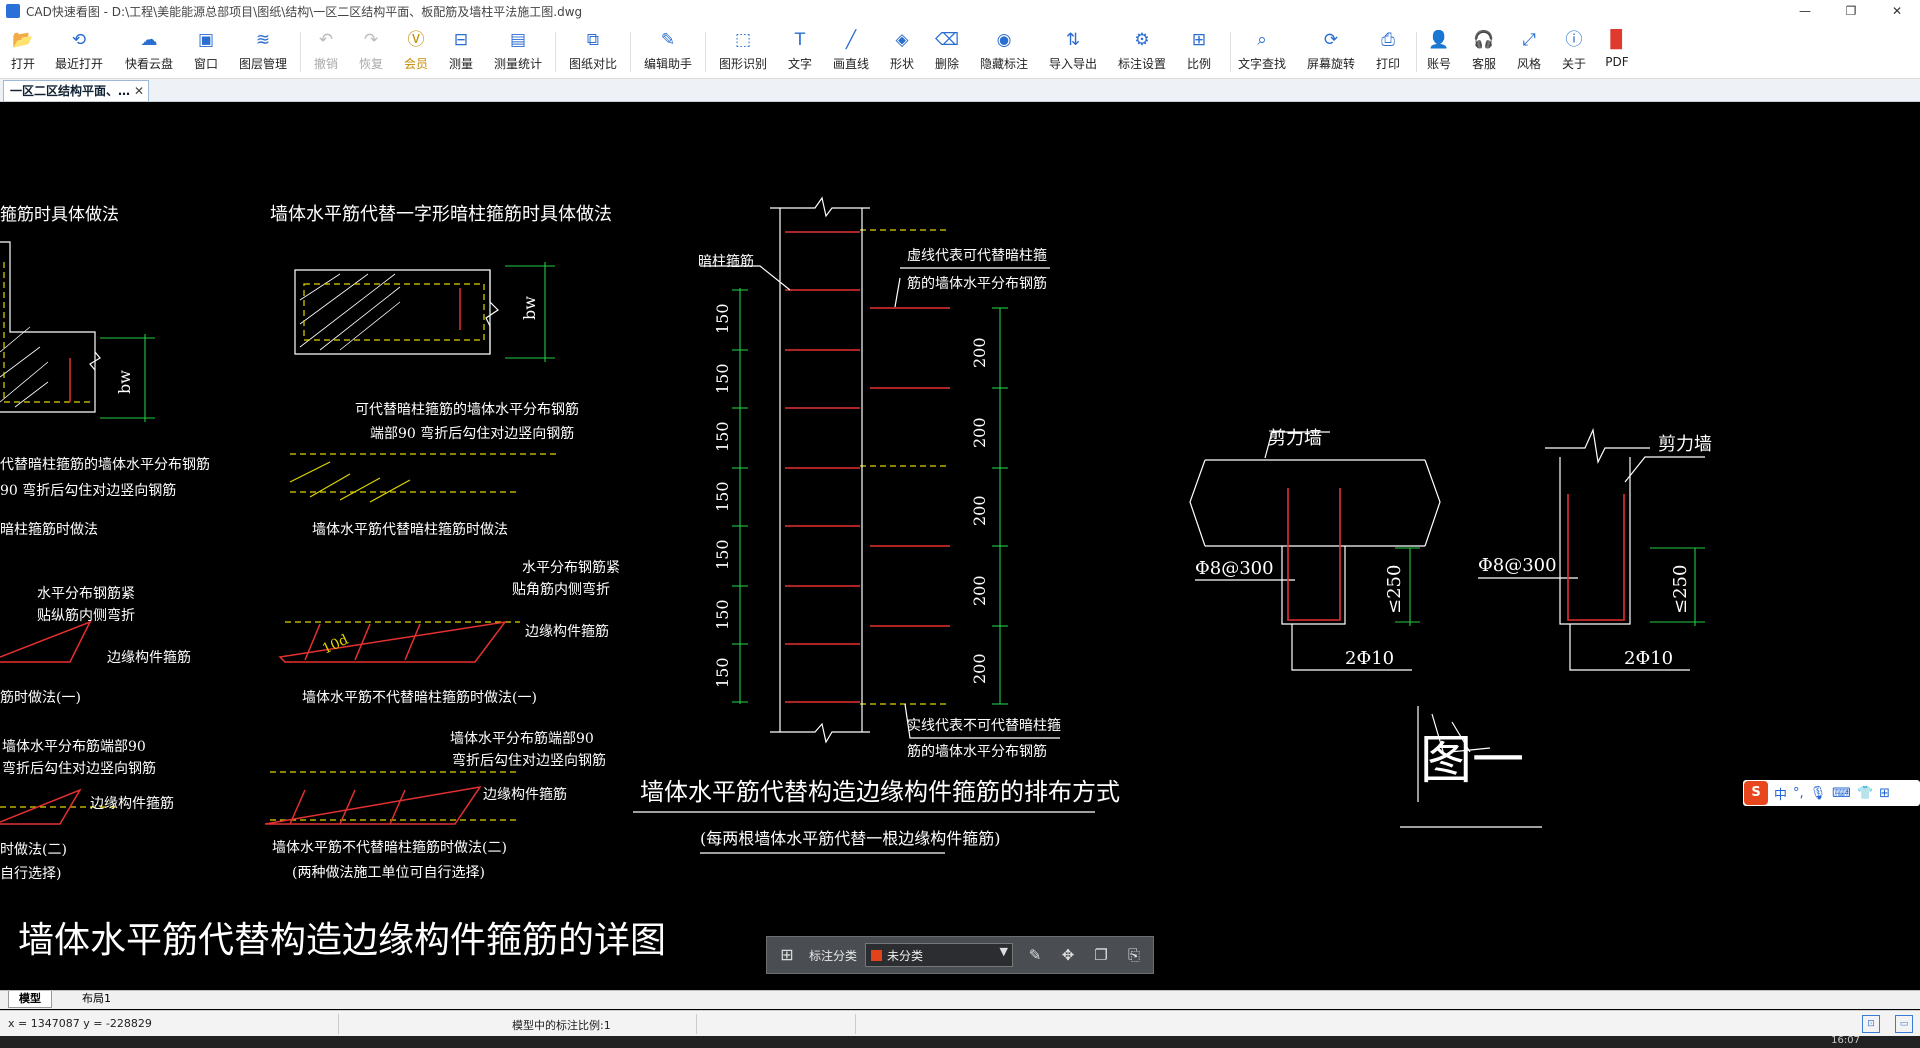 The image size is (1920, 1048). What do you see at coordinates (1780, 793) in the screenshot?
I see `ime-mode: 中` at bounding box center [1780, 793].